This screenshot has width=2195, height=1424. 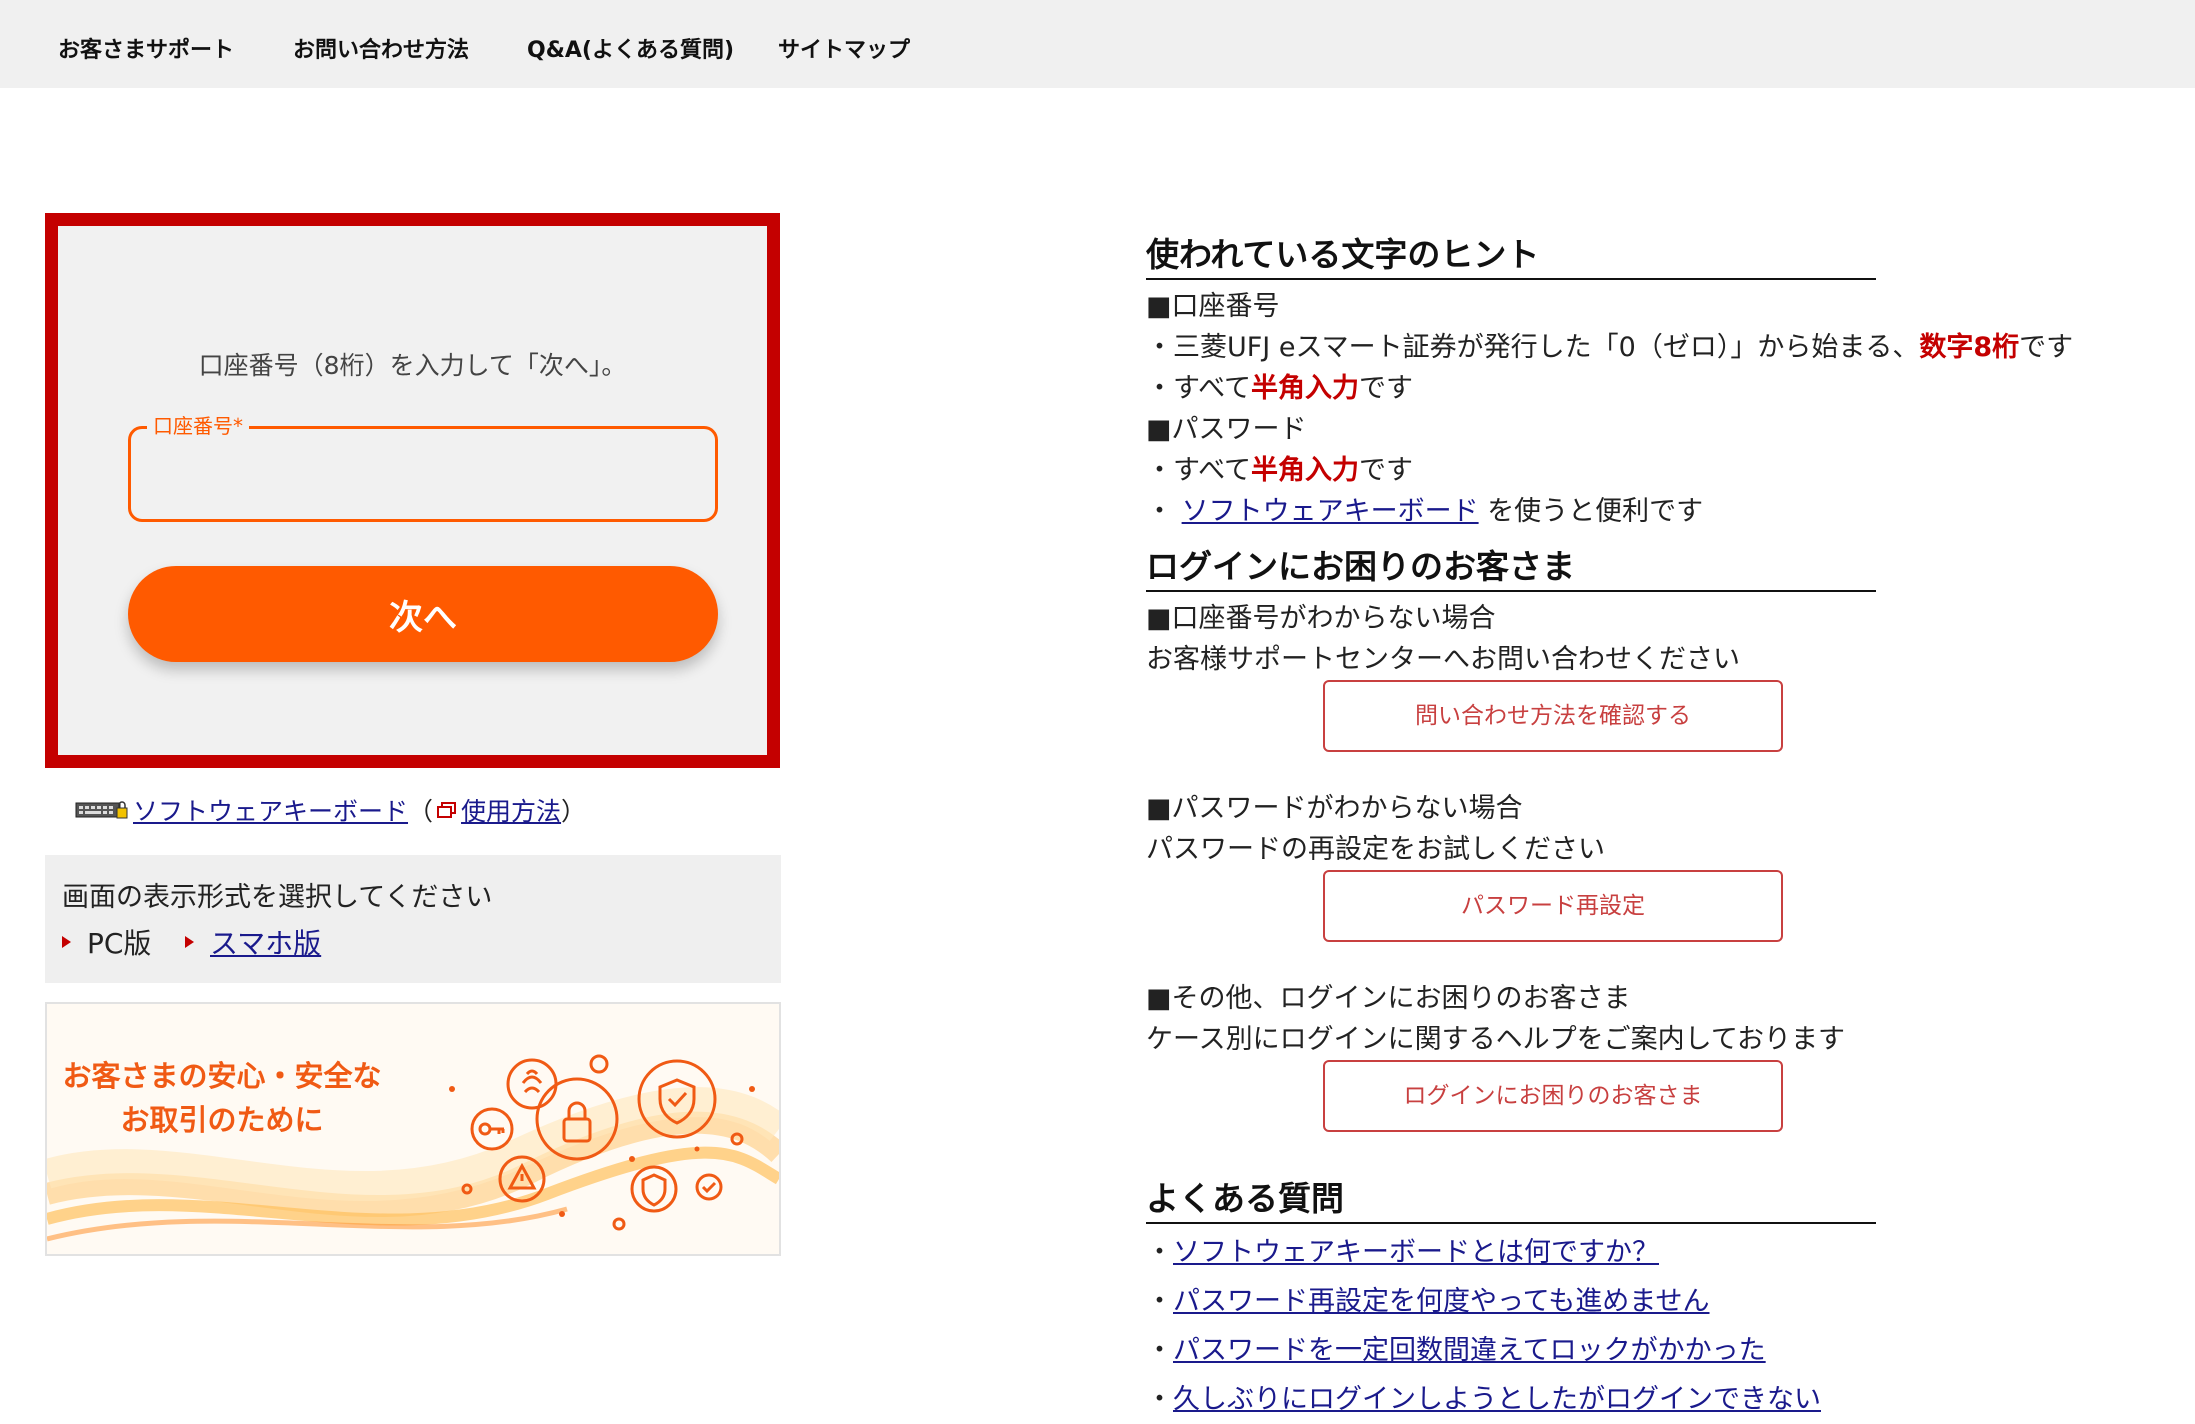 I want to click on login-form-box: 口座番号（8桁）を入力して「次へ」。 口座番号* 次へ, so click(x=412, y=490).